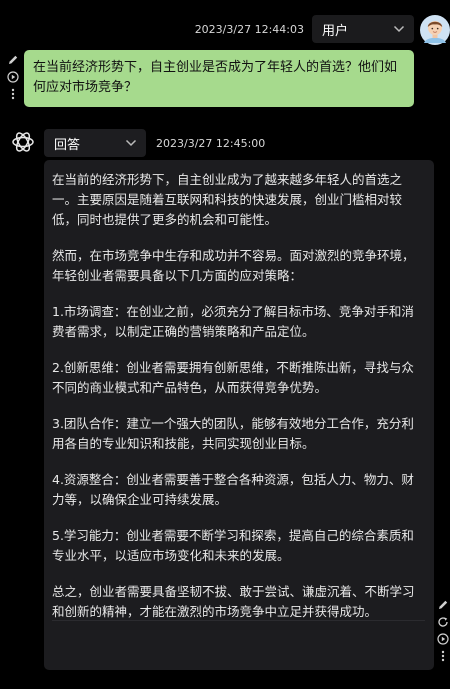 This screenshot has width=450, height=689. I want to click on user-message-tools, so click(13, 77).